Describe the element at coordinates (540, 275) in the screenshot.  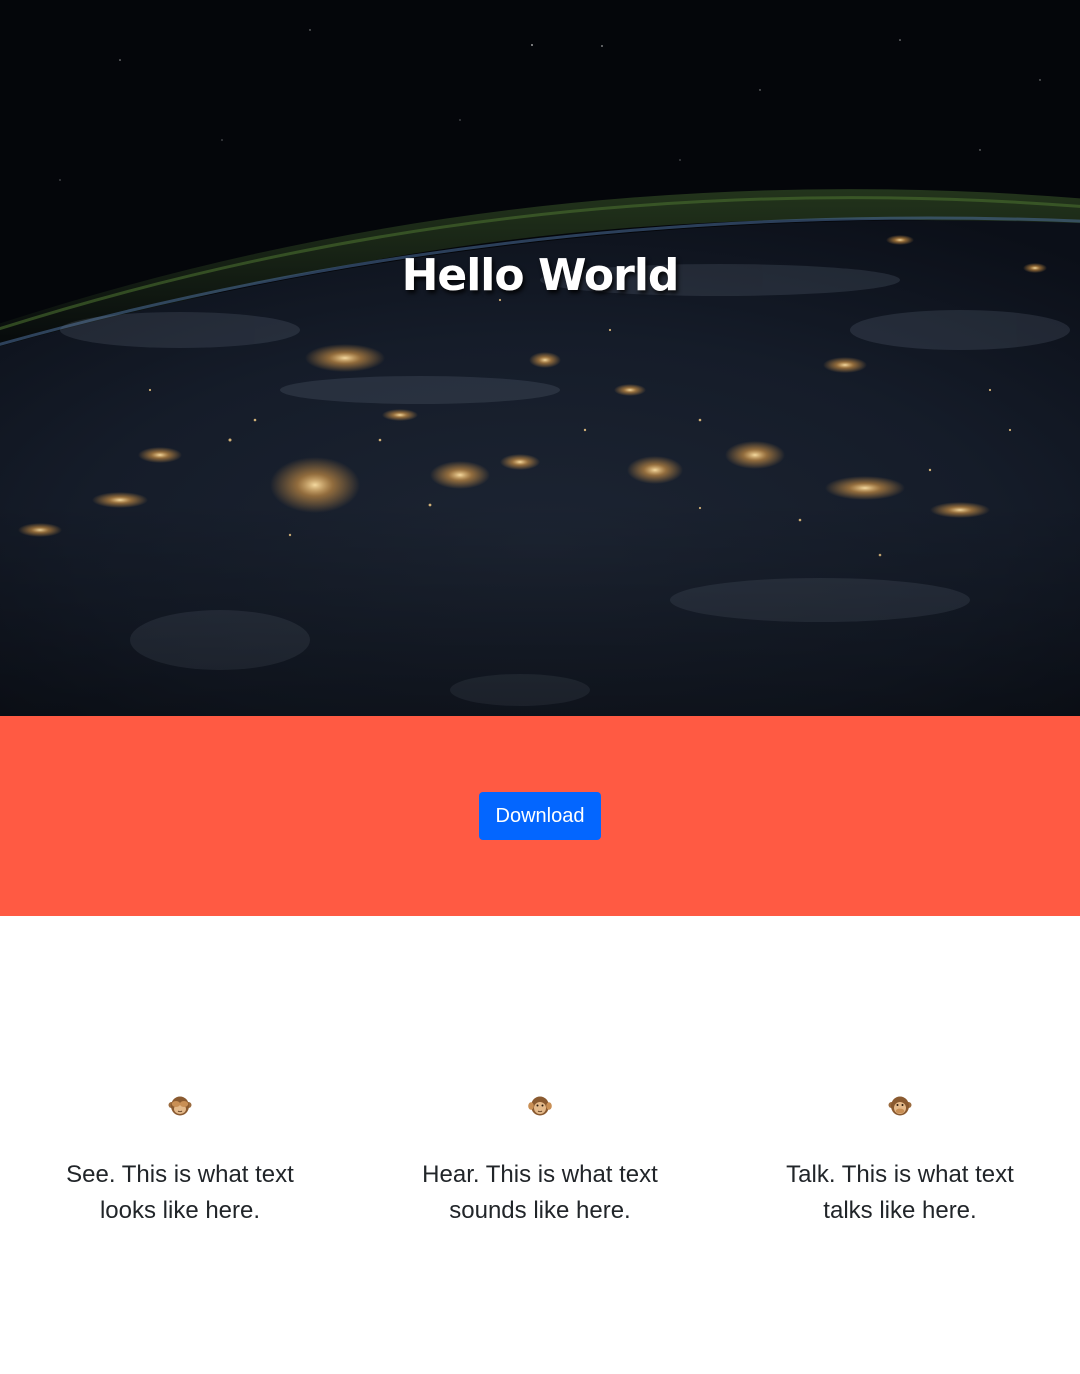
I see `hero-title: Hello World` at that location.